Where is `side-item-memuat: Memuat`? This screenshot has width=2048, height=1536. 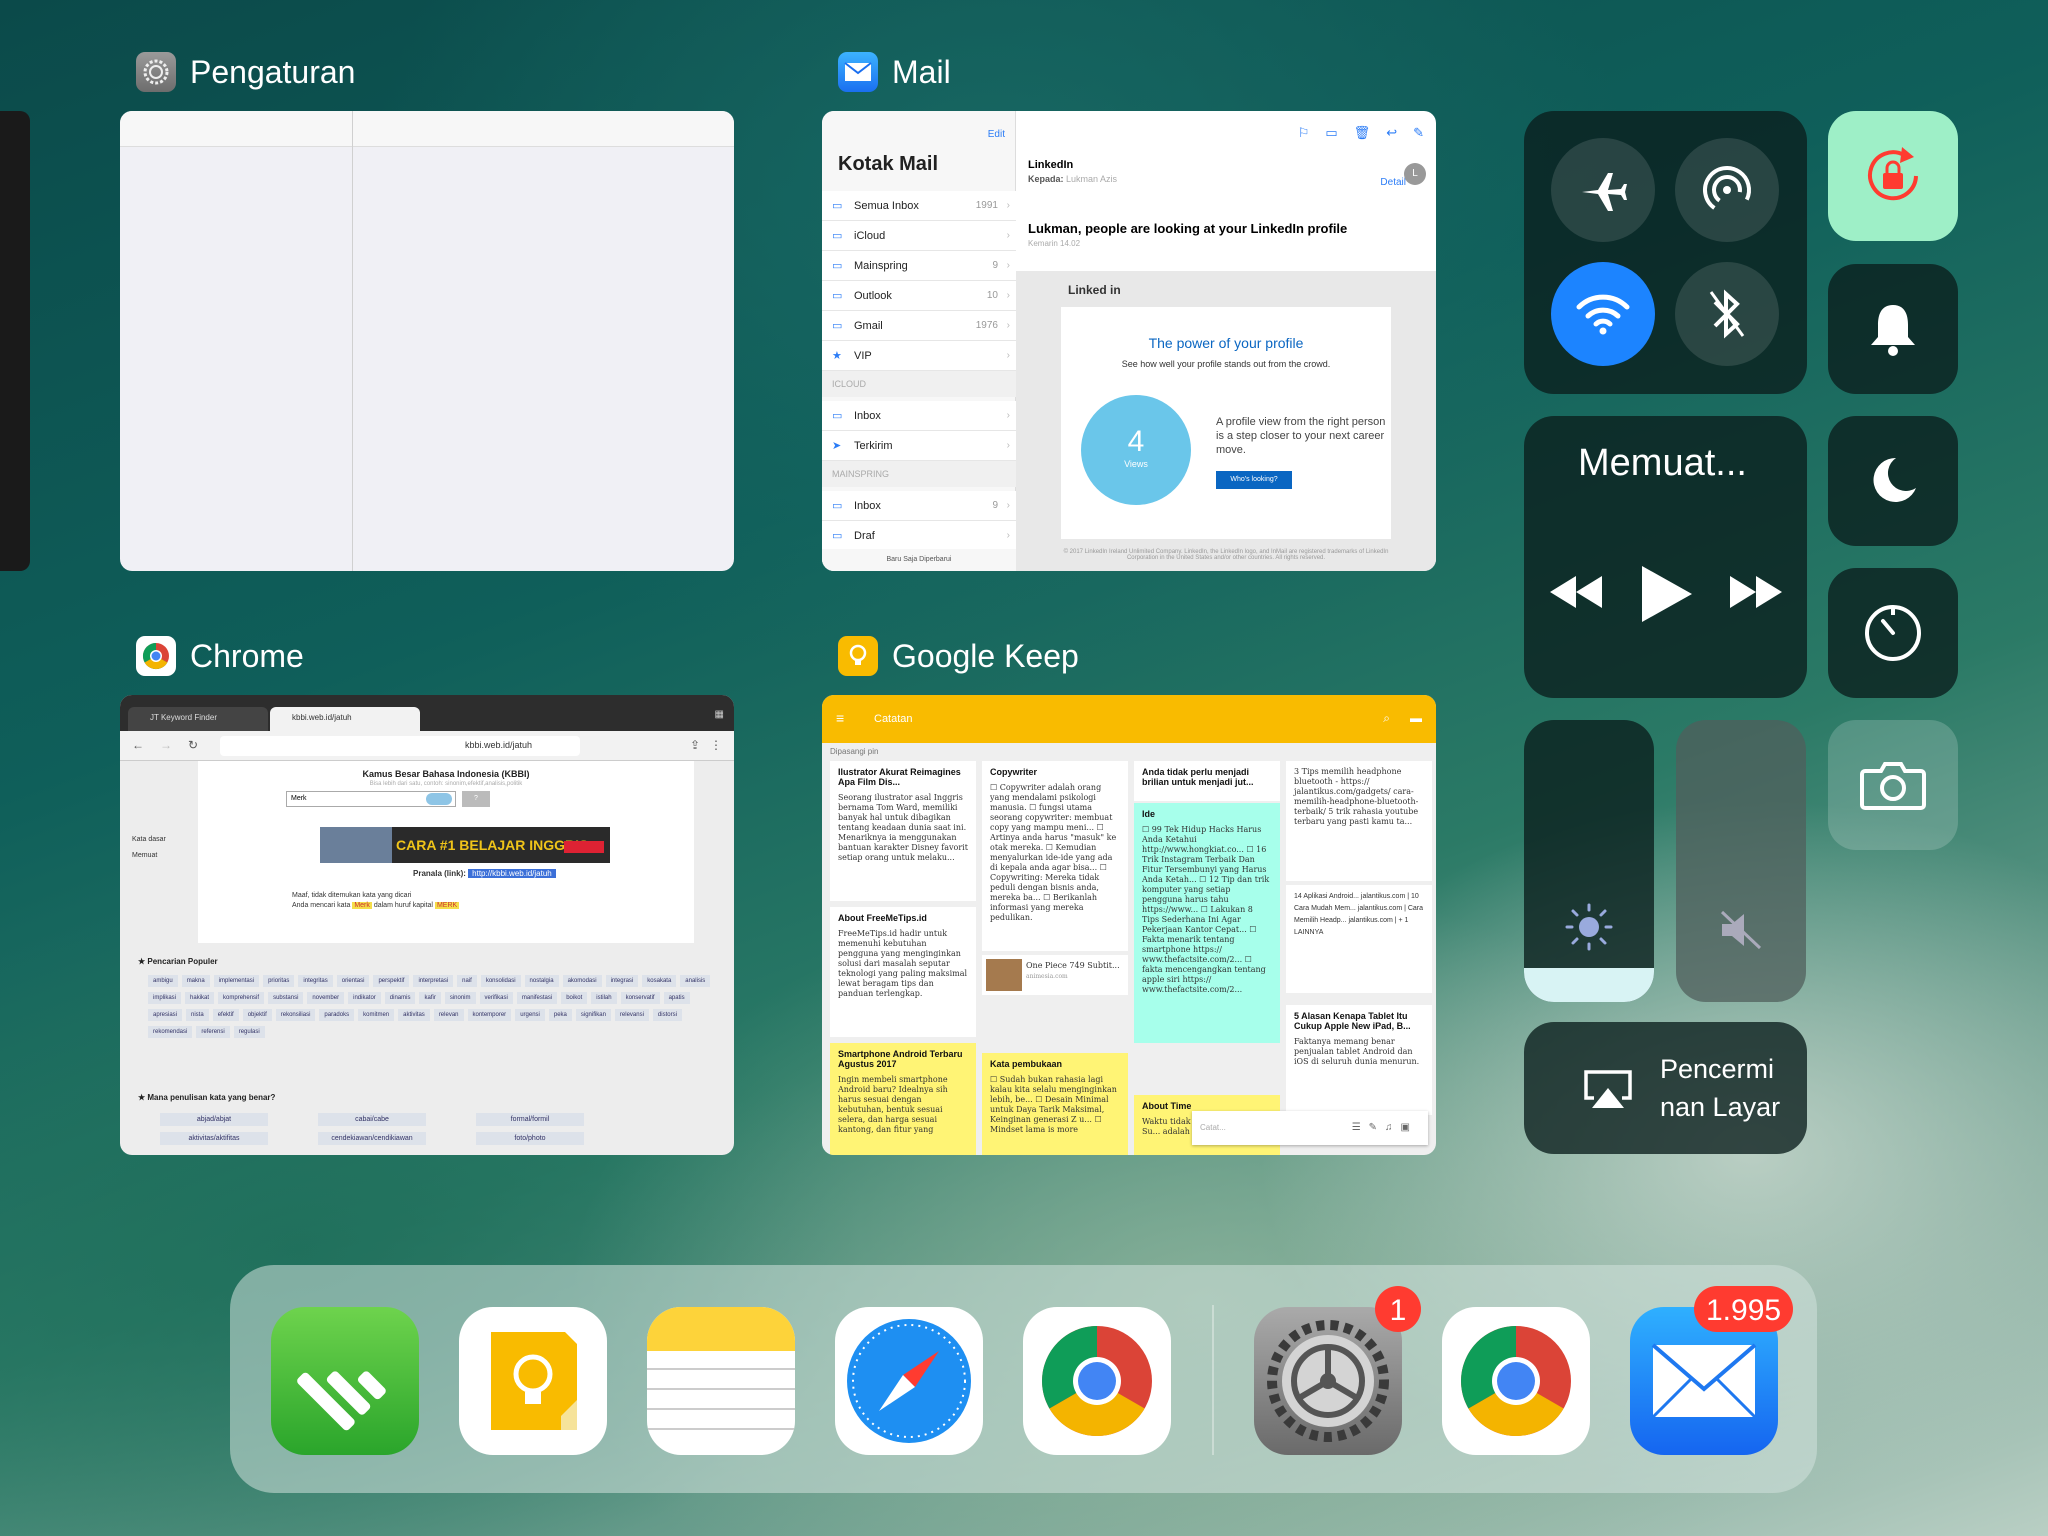 side-item-memuat: Memuat is located at coordinates (149, 856).